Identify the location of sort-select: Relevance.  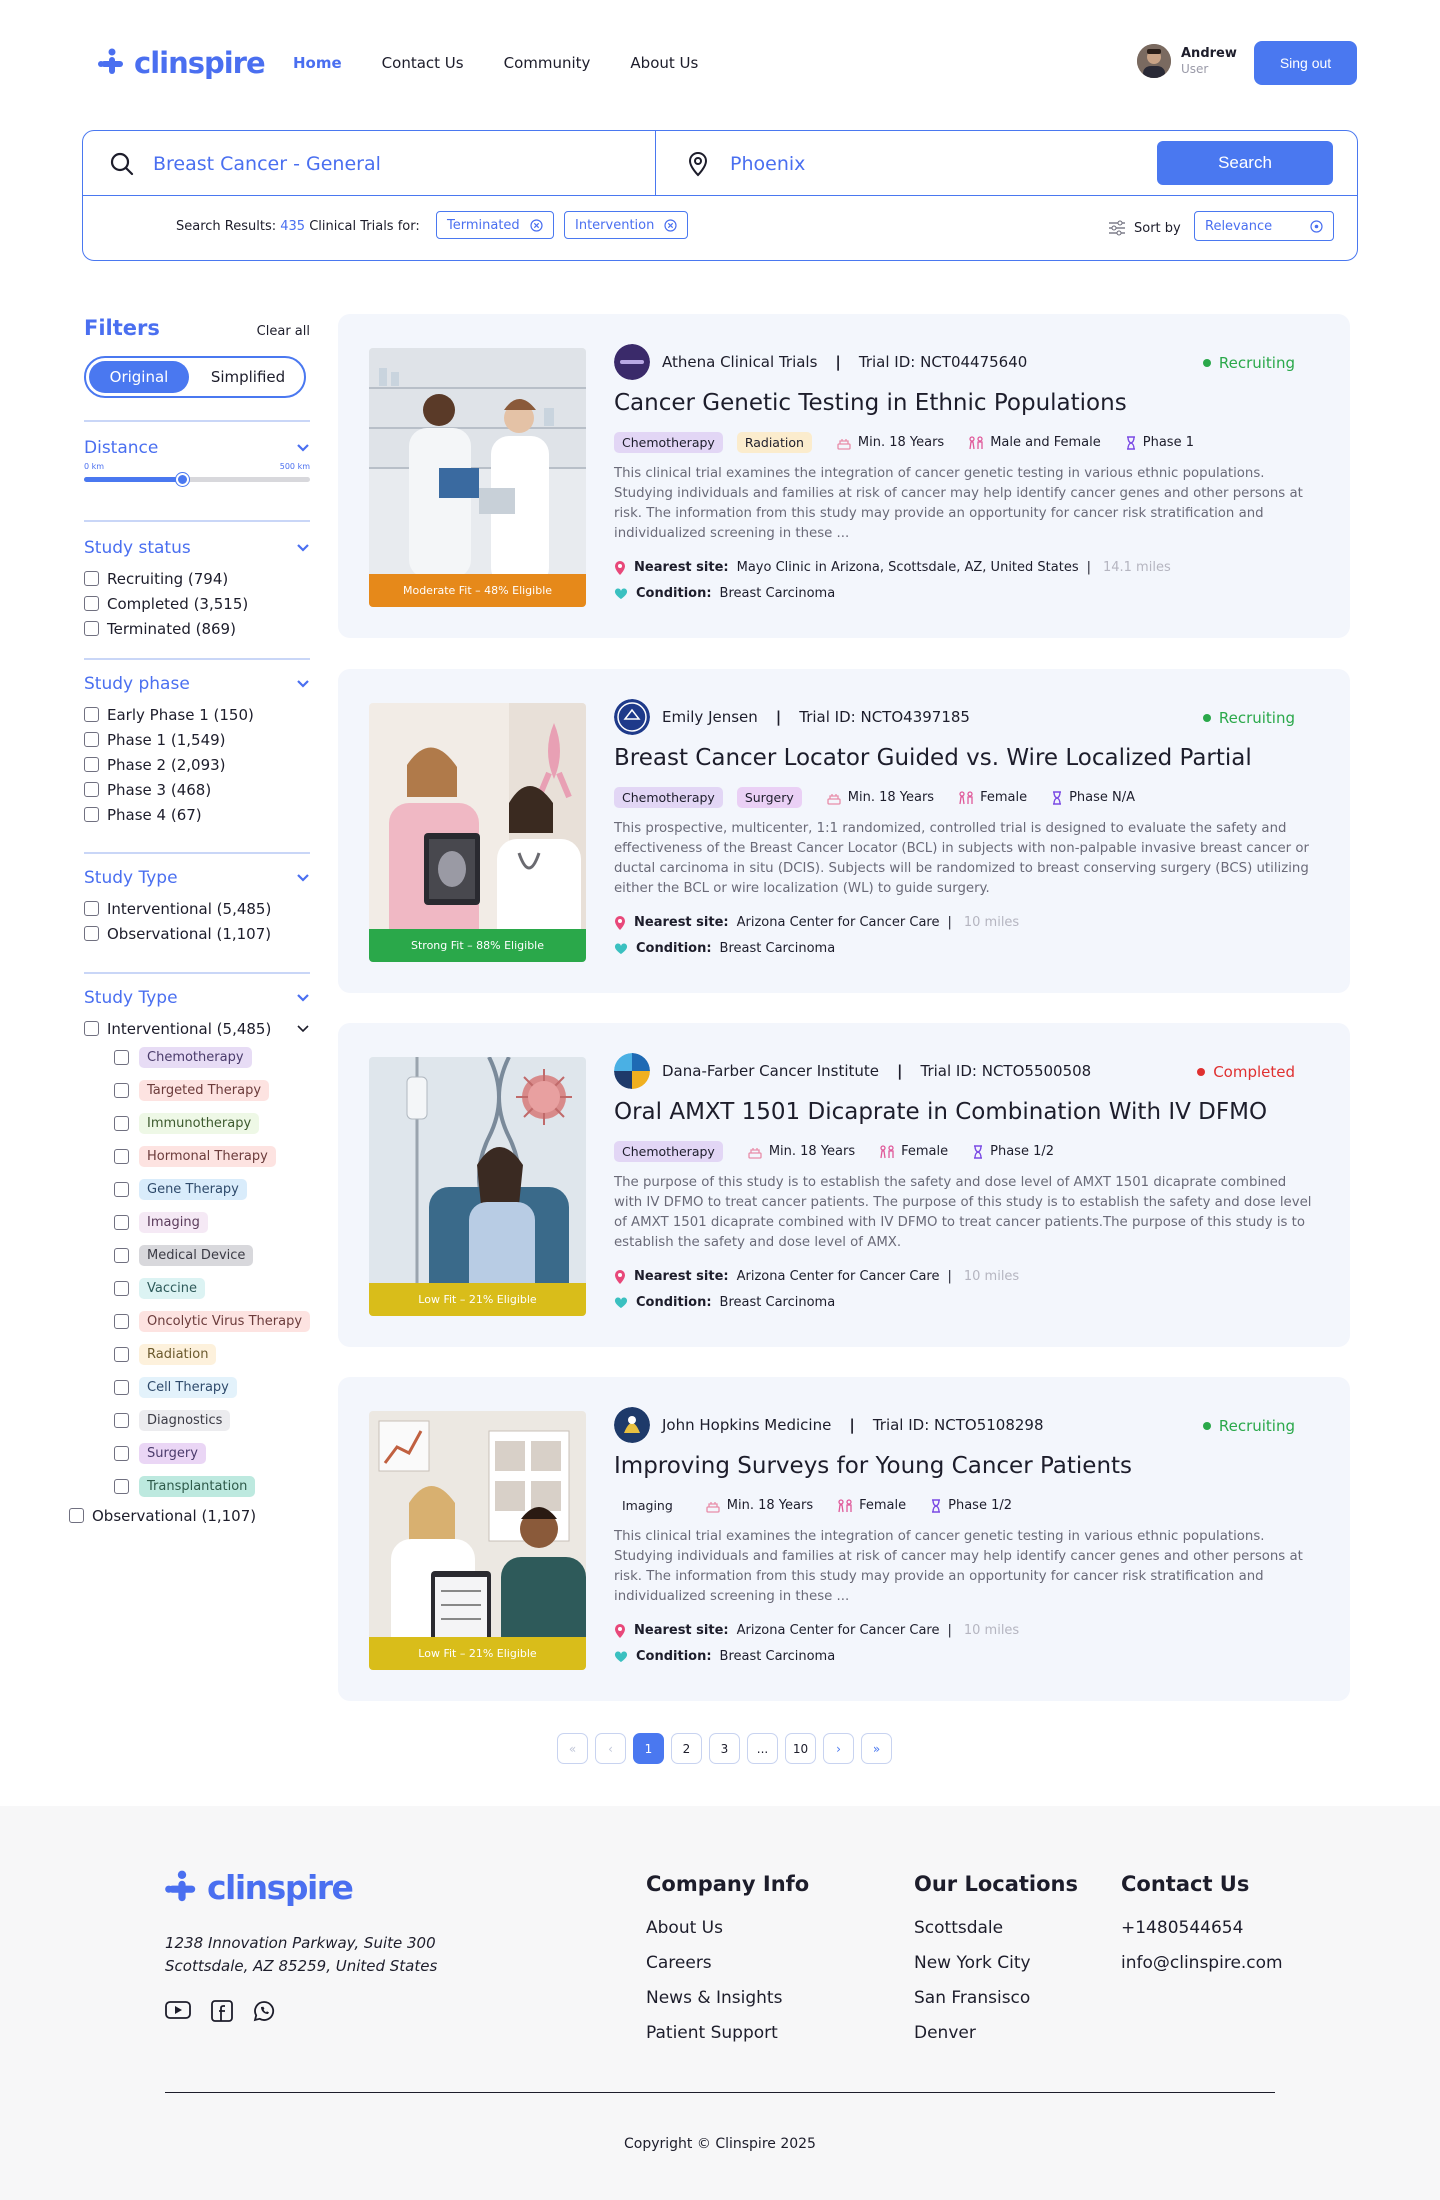
(1264, 226).